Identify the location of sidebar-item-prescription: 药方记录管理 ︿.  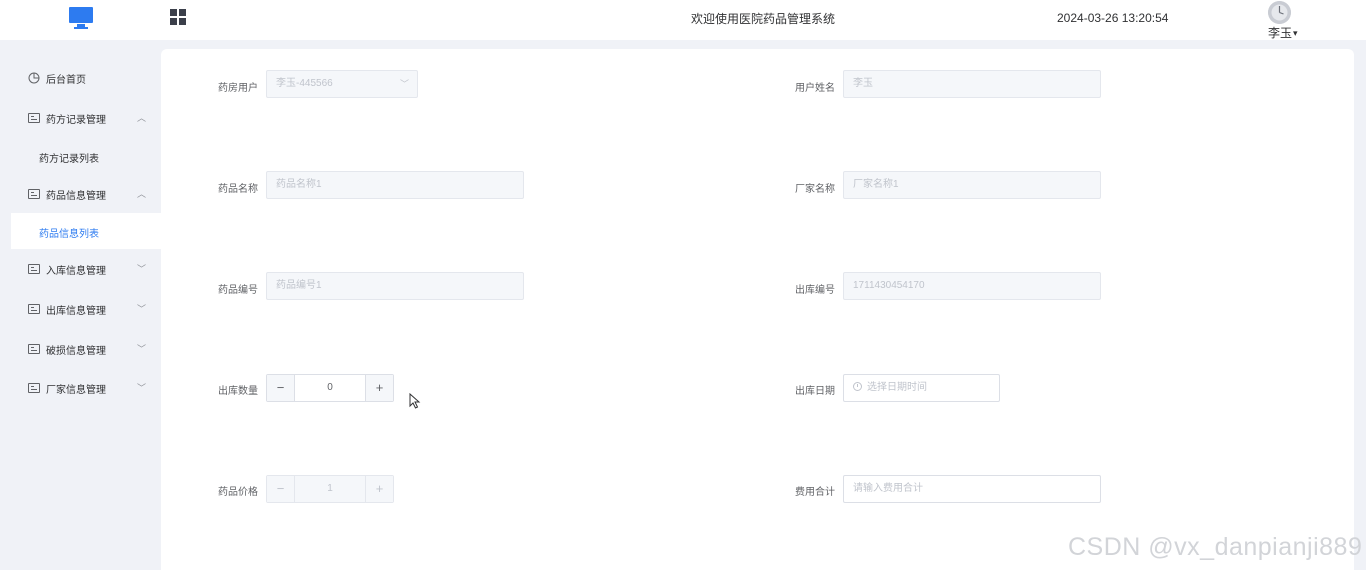
(80, 118).